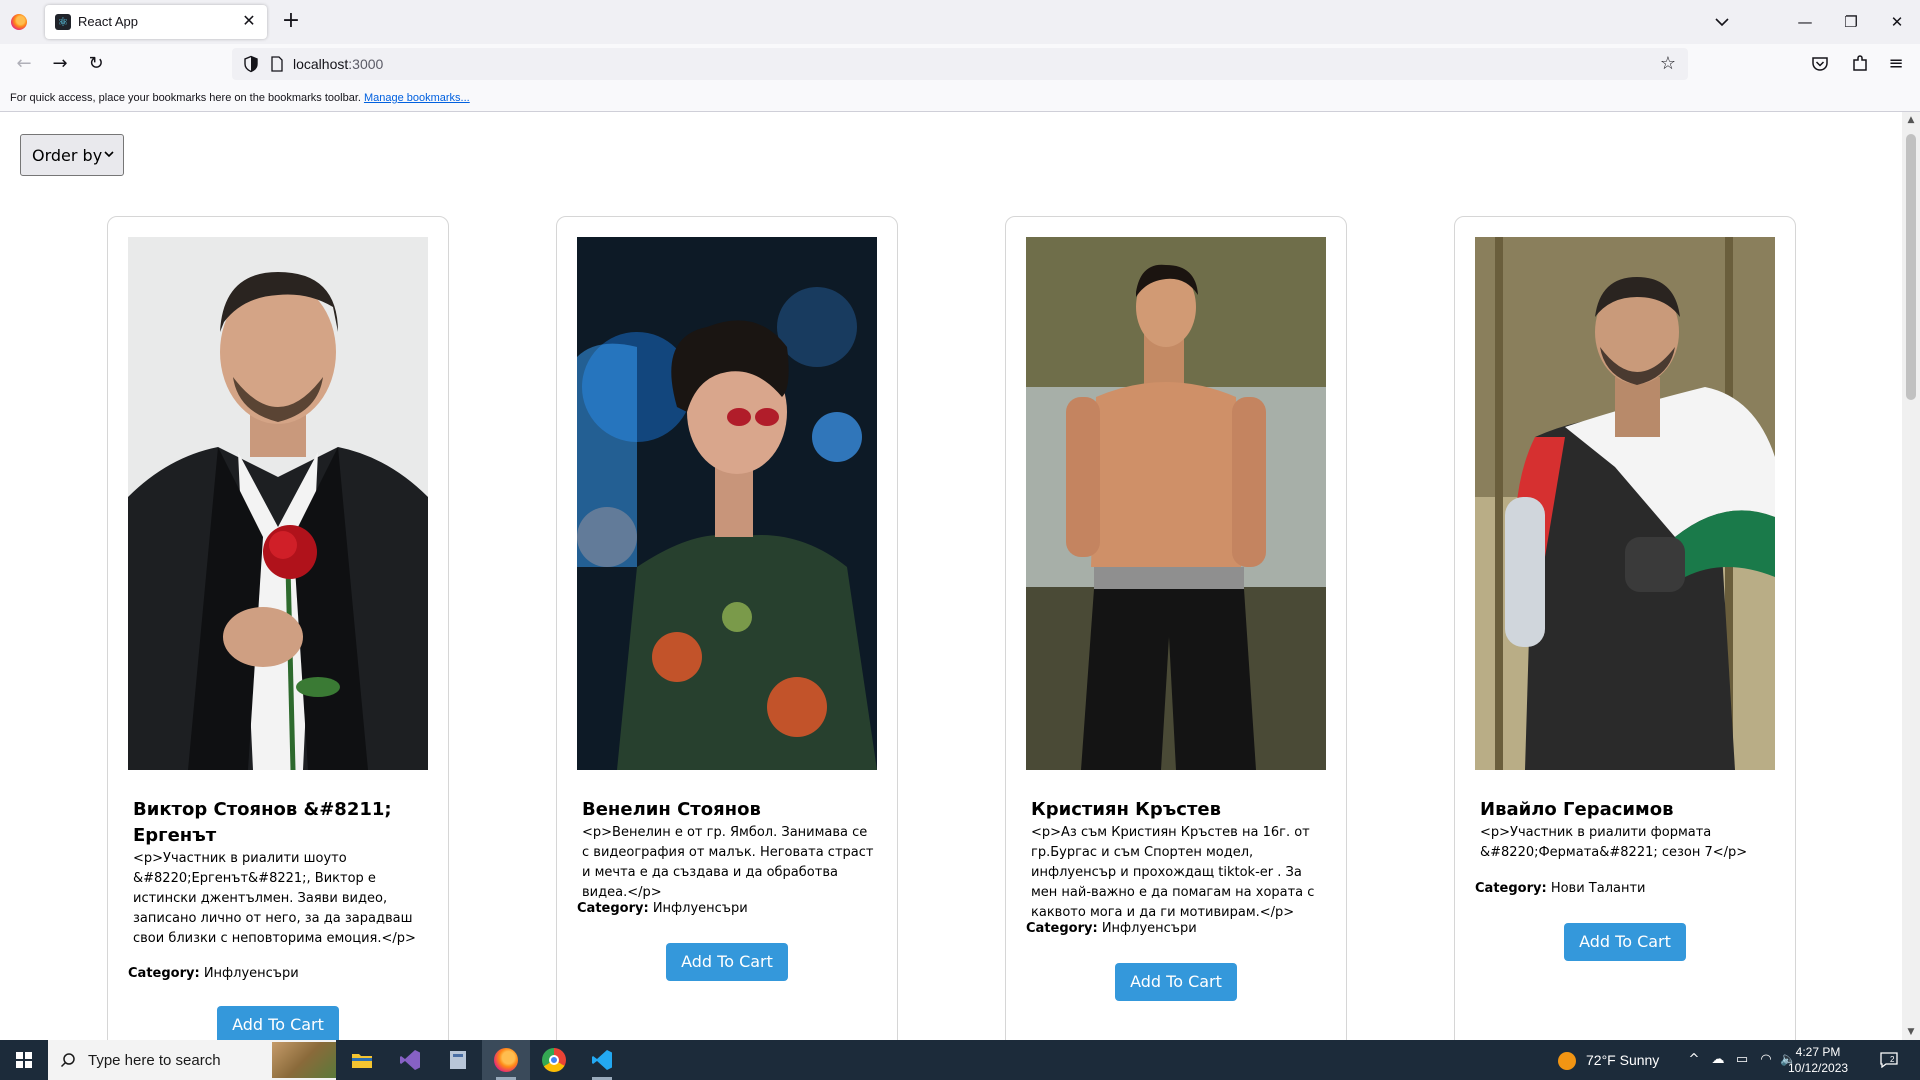 The width and height of the screenshot is (1920, 1080). Describe the element at coordinates (1911, 576) in the screenshot. I see `page-scrollbar: ▲ ▼` at that location.